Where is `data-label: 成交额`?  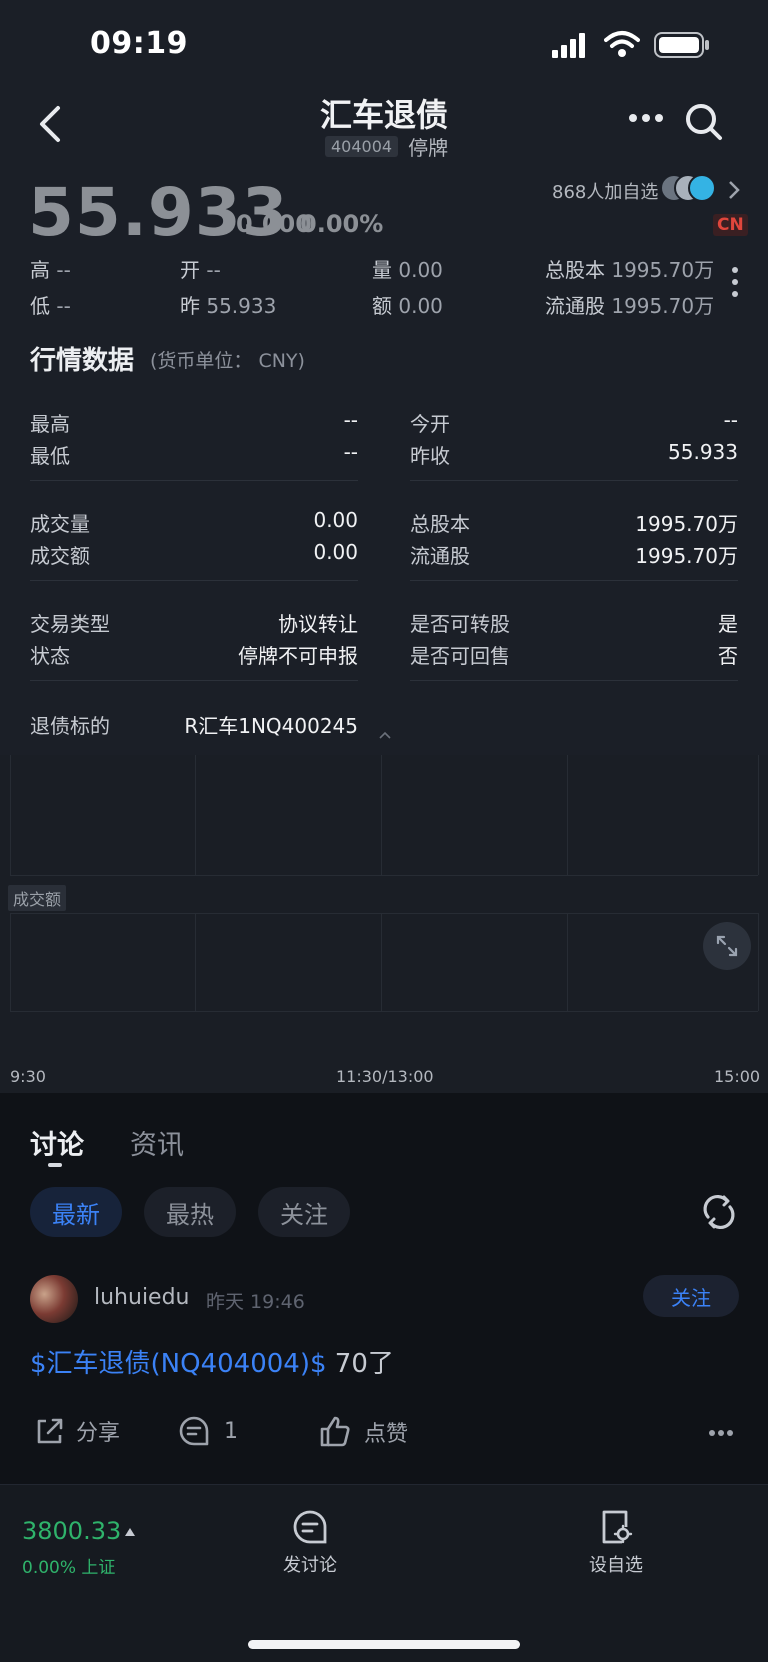
data-label: 成交额 is located at coordinates (60, 556).